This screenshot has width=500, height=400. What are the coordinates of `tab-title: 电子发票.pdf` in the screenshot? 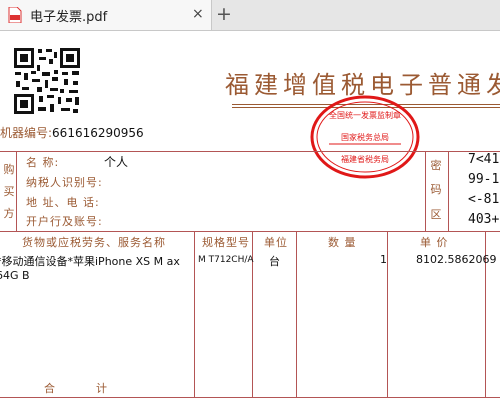 It's located at (69, 17).